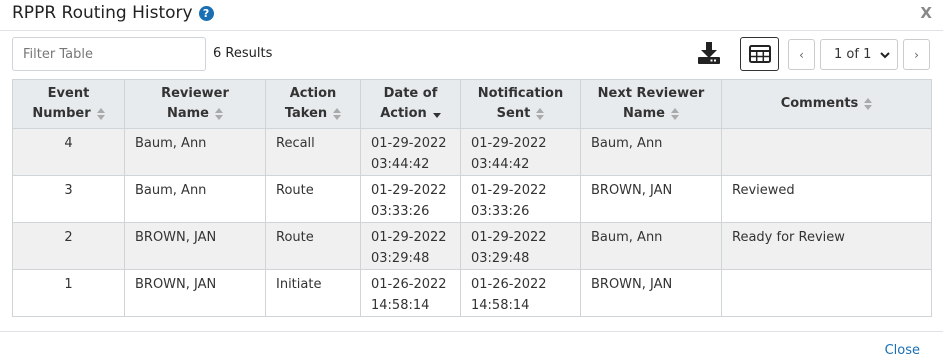 The width and height of the screenshot is (943, 362). I want to click on column-header-date-of-action: Date of Action, so click(410, 104).